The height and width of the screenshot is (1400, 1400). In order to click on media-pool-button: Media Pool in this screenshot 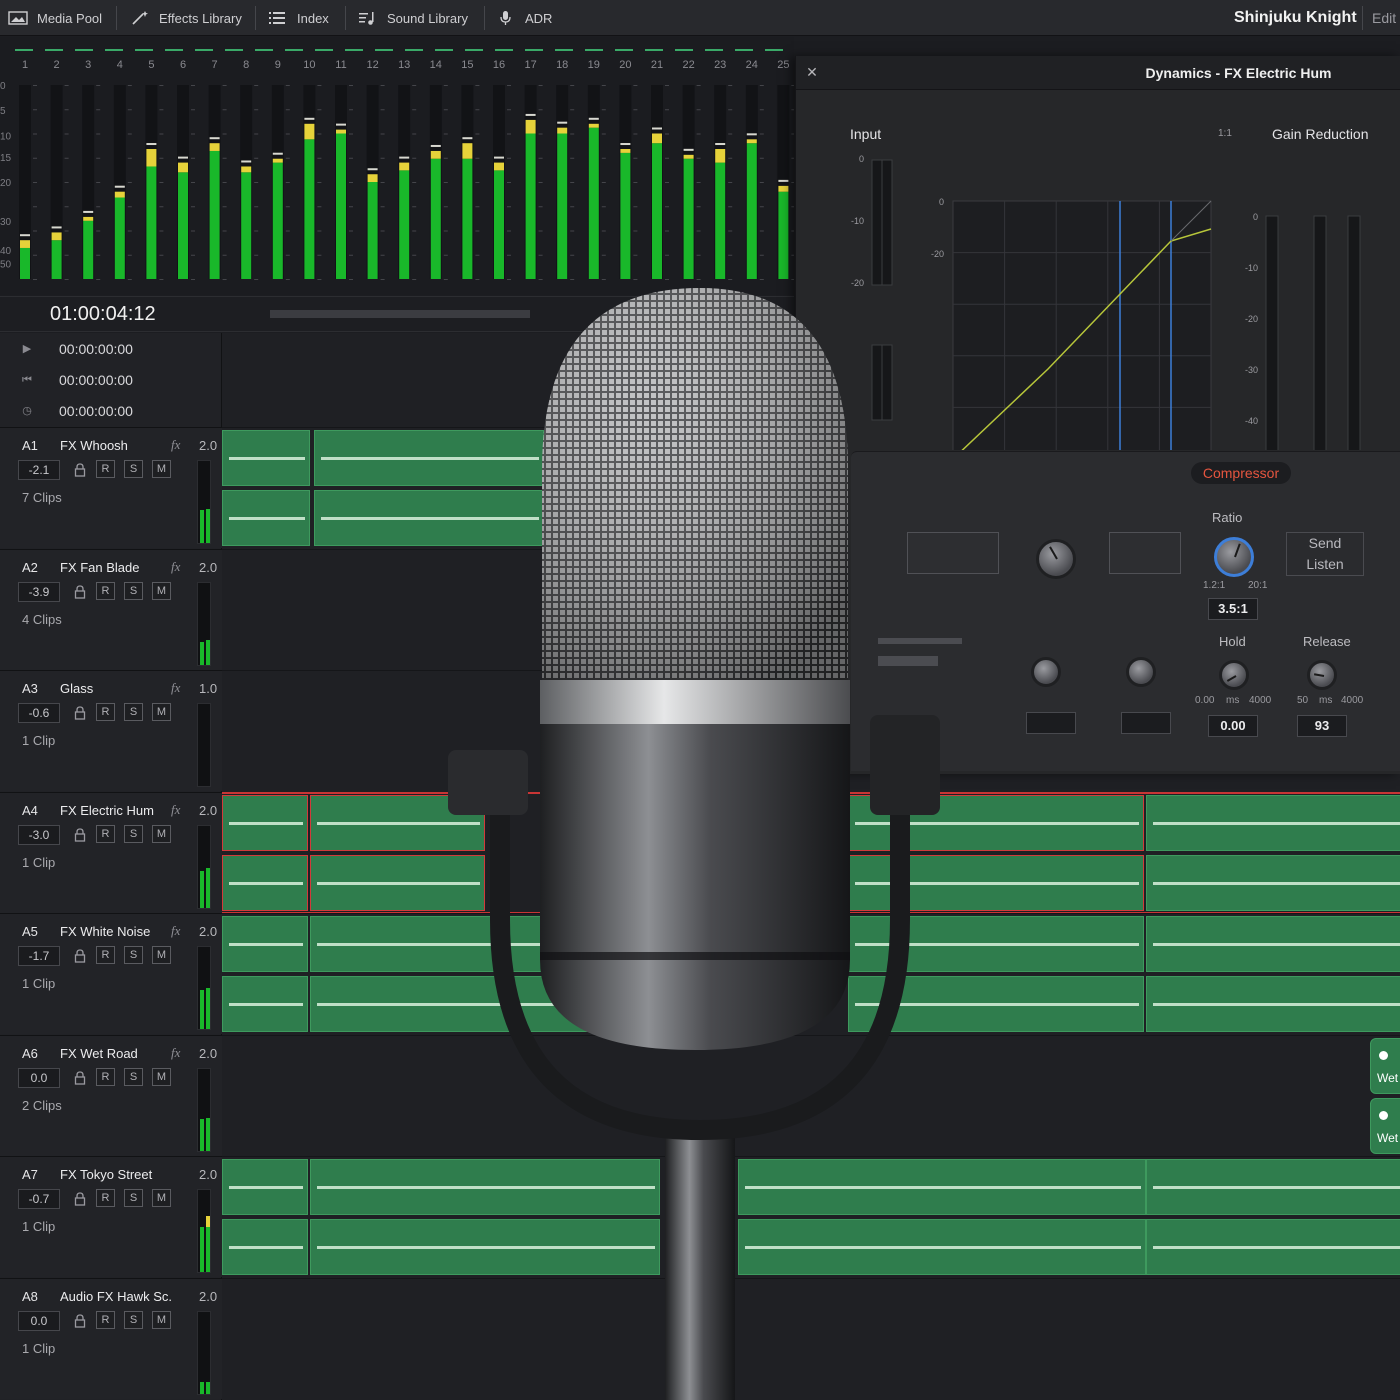, I will do `click(55, 18)`.